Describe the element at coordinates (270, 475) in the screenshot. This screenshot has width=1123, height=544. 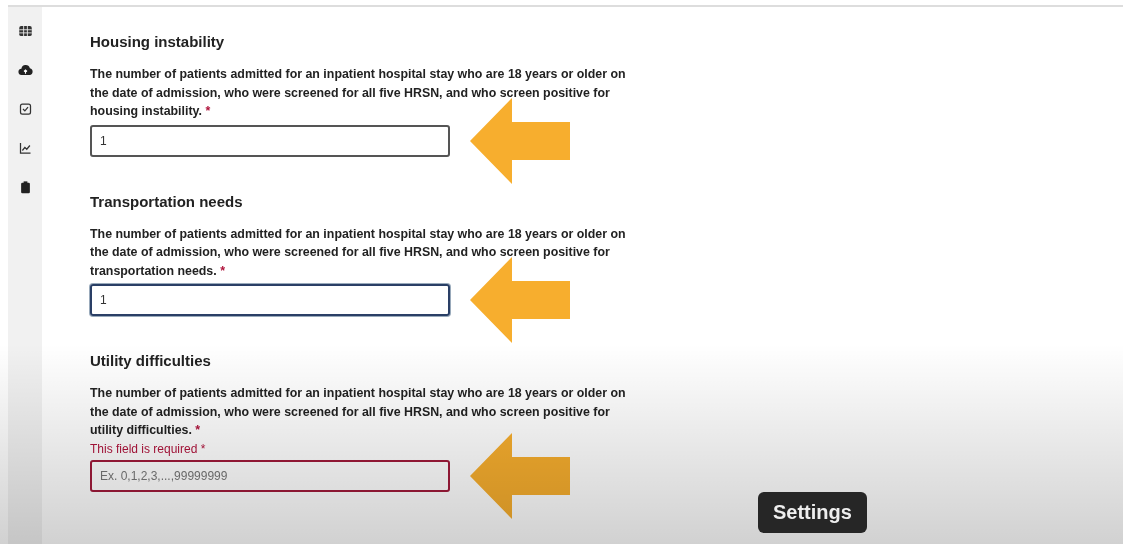
I see `input-field: Ex. 0,1,2,3,...,99999999` at that location.